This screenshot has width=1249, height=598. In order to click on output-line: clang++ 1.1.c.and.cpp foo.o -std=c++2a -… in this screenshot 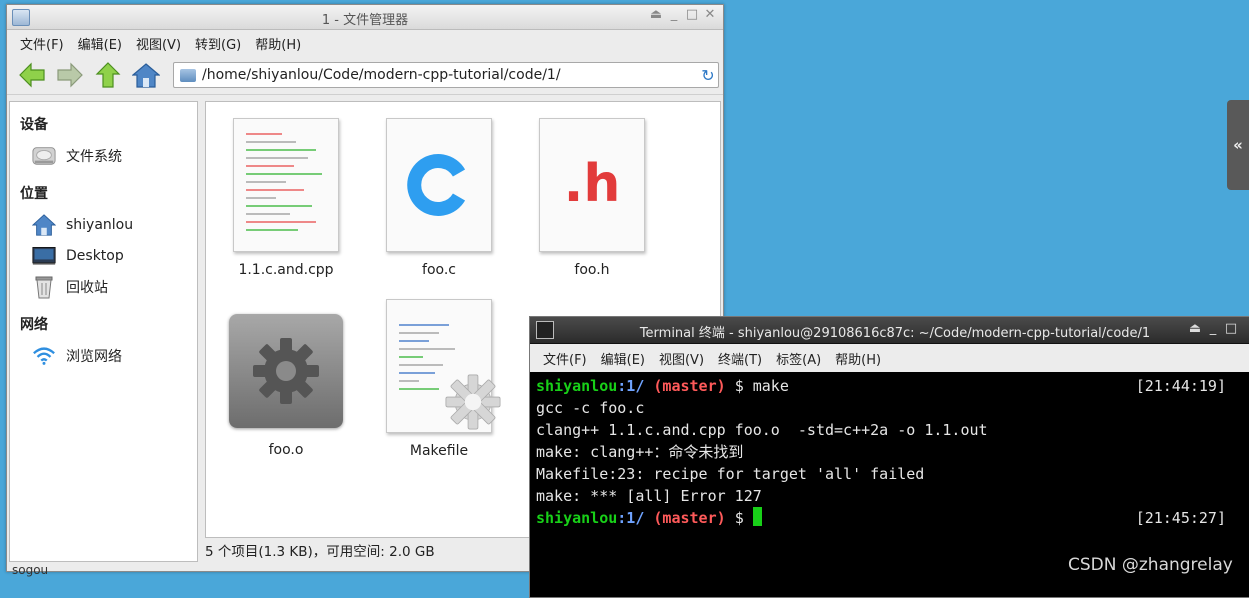, I will do `click(762, 430)`.